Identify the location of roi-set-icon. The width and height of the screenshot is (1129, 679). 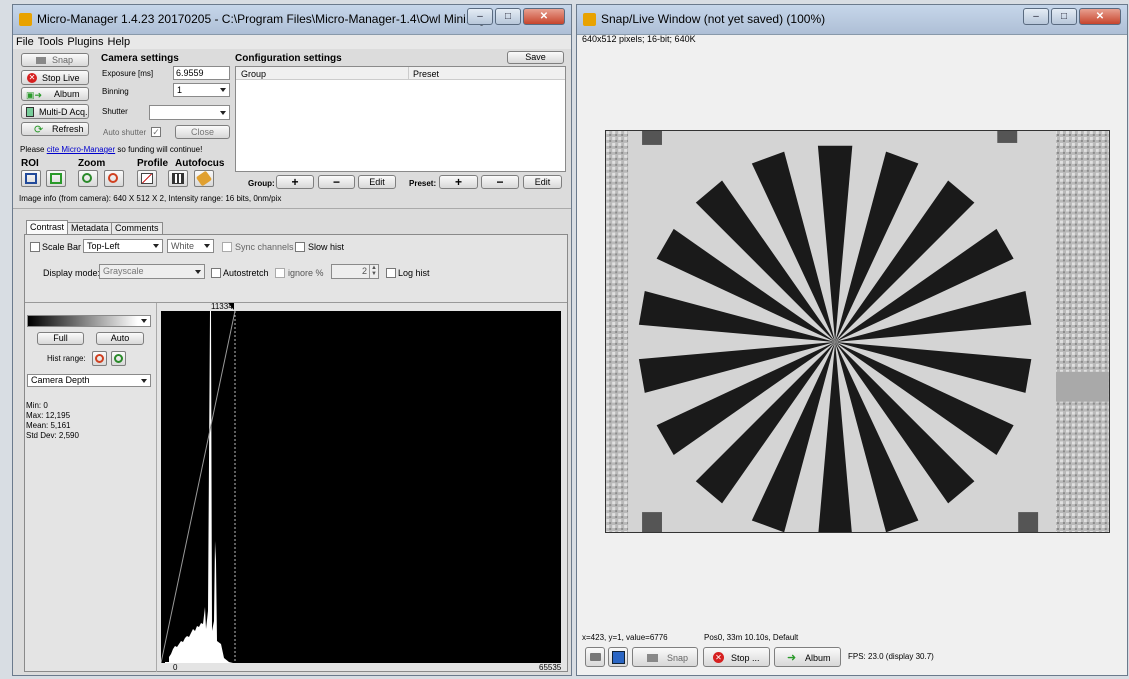
(31, 178).